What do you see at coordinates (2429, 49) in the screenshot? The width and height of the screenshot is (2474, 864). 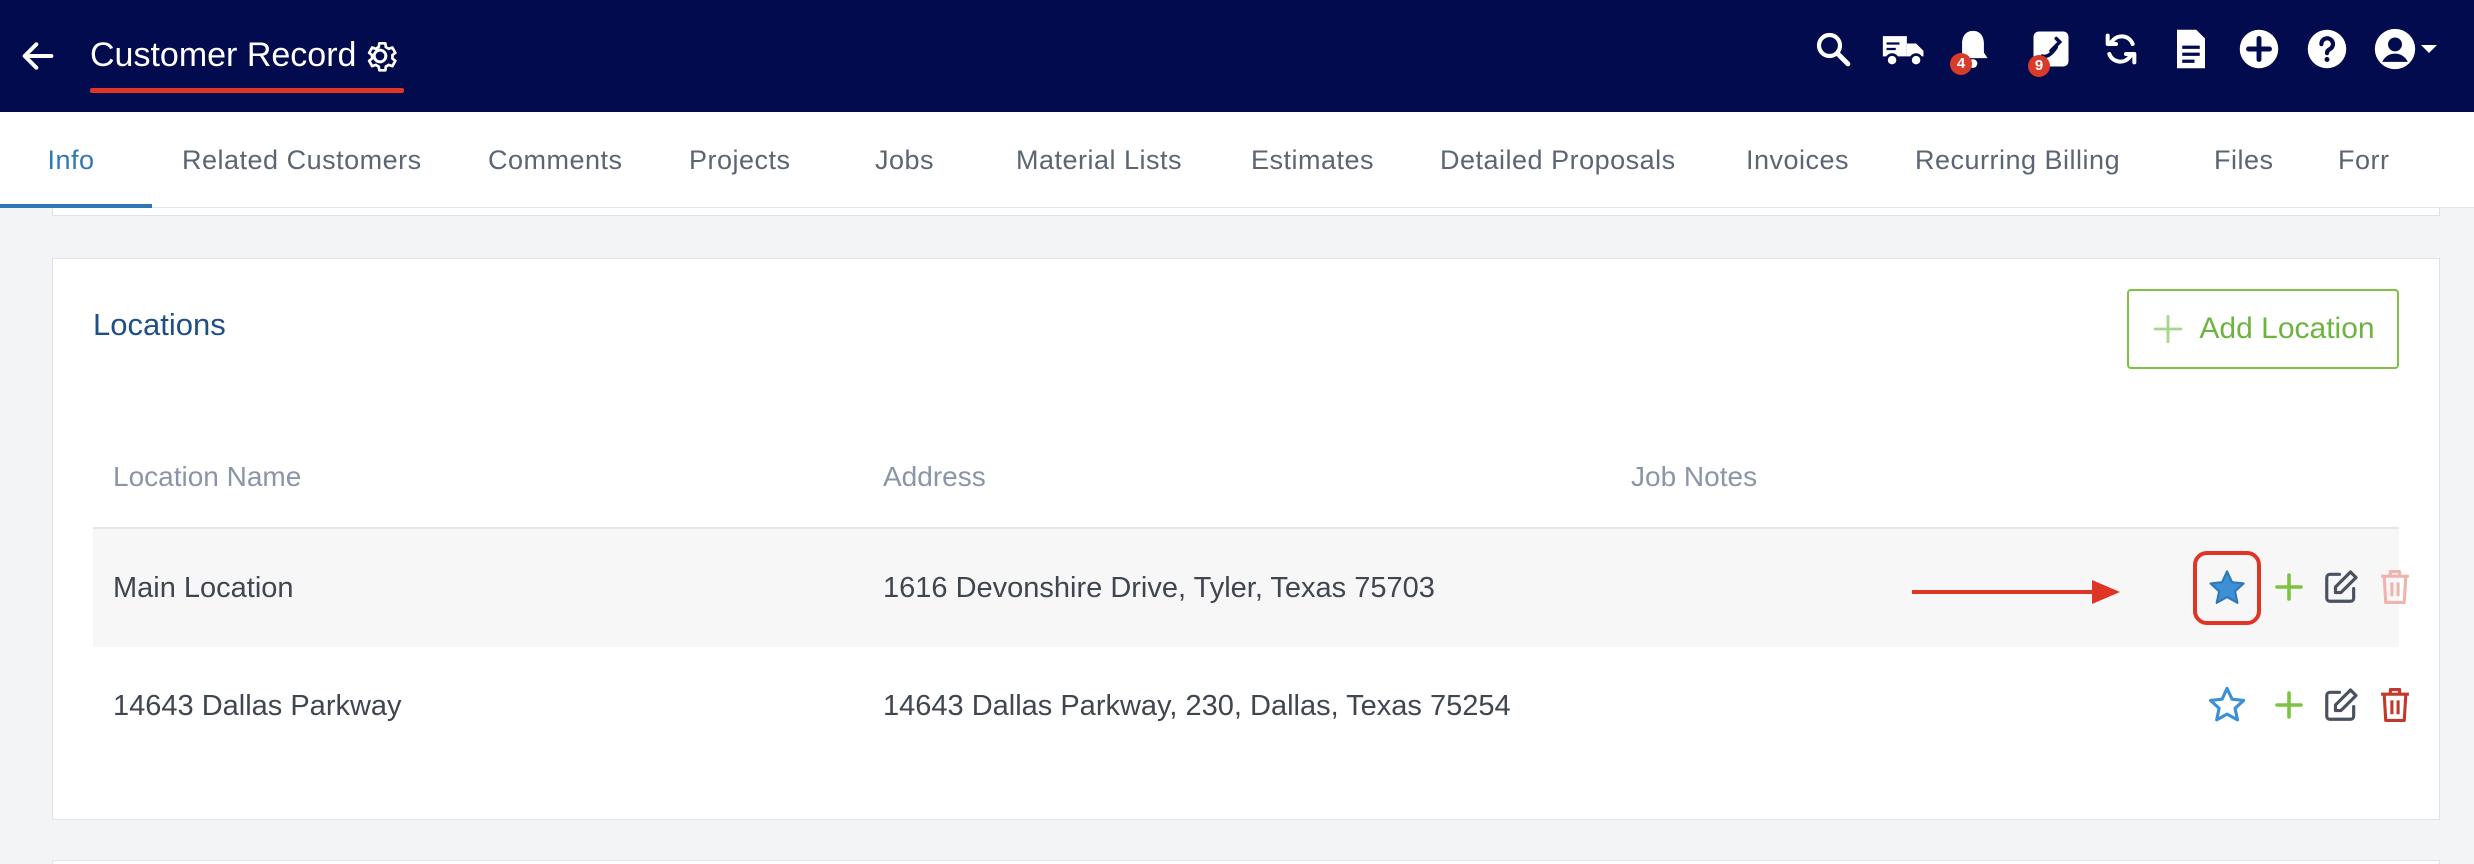 I see `chevron-down-icon` at bounding box center [2429, 49].